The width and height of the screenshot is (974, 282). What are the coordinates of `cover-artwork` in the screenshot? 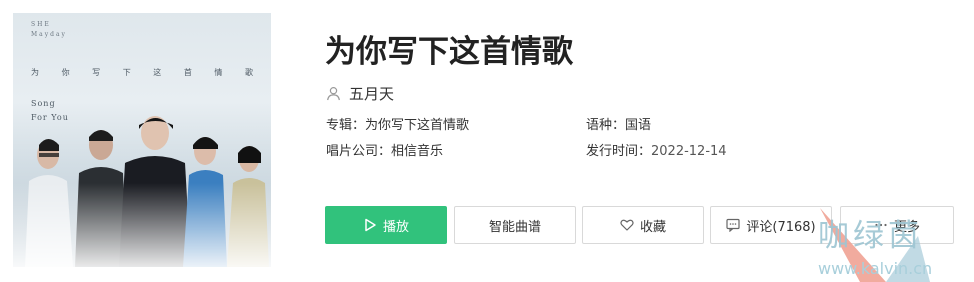 It's located at (142, 191).